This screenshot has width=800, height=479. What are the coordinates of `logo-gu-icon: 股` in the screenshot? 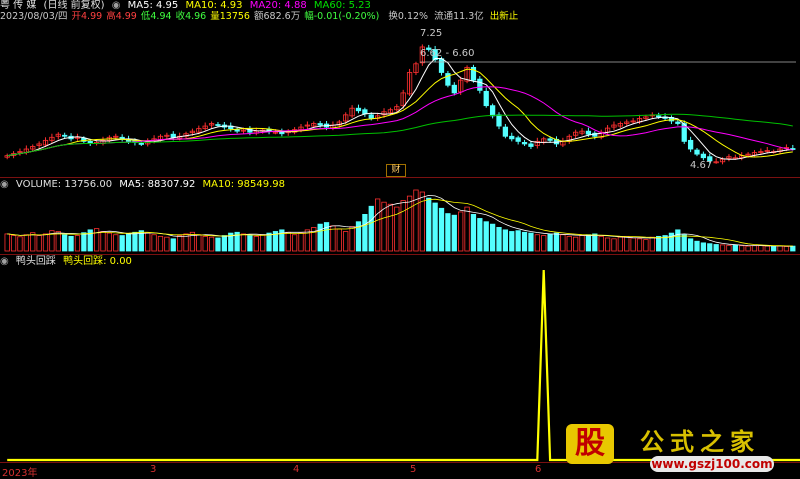 It's located at (590, 444).